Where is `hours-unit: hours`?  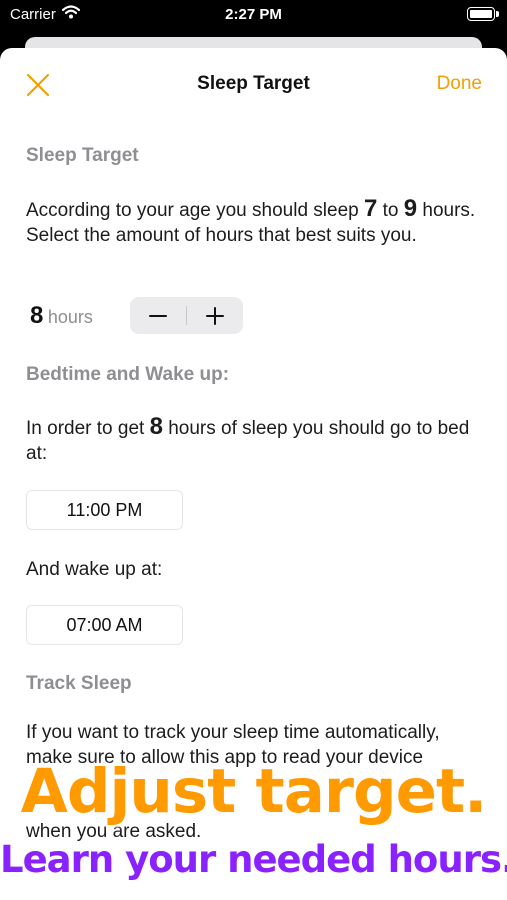
hours-unit: hours is located at coordinates (70, 317).